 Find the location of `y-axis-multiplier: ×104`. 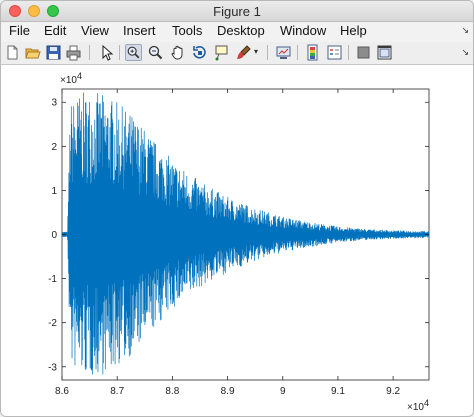

y-axis-multiplier: ×104 is located at coordinates (71, 78).